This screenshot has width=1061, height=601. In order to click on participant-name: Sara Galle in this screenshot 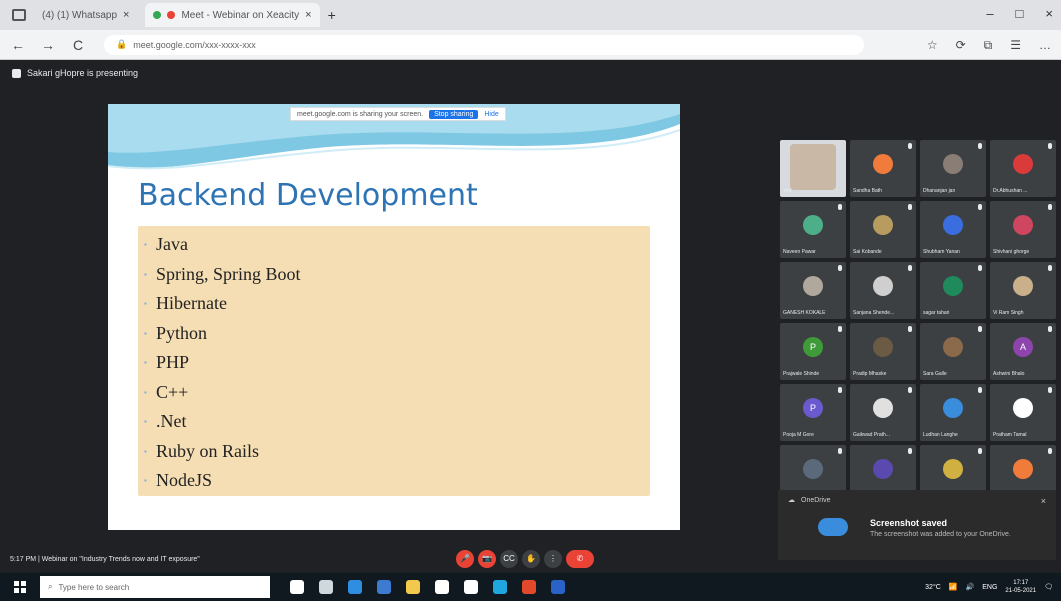, I will do `click(935, 374)`.